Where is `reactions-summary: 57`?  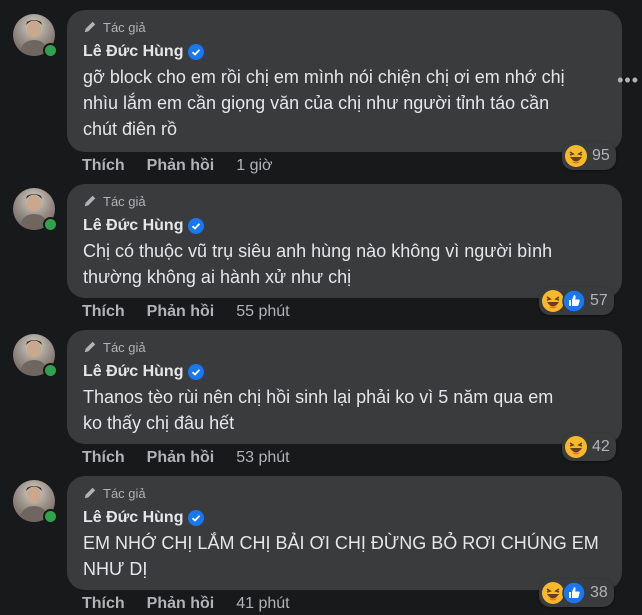
reactions-summary: 57 is located at coordinates (576, 301).